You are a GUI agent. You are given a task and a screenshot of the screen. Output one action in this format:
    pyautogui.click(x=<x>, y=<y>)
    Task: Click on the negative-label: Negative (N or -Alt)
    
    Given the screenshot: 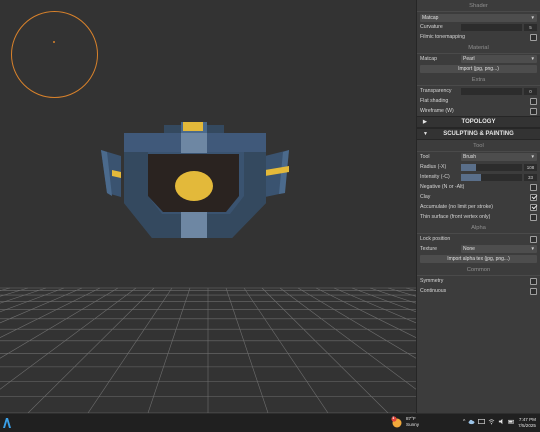 What is the action you would take?
    pyautogui.click(x=442, y=187)
    